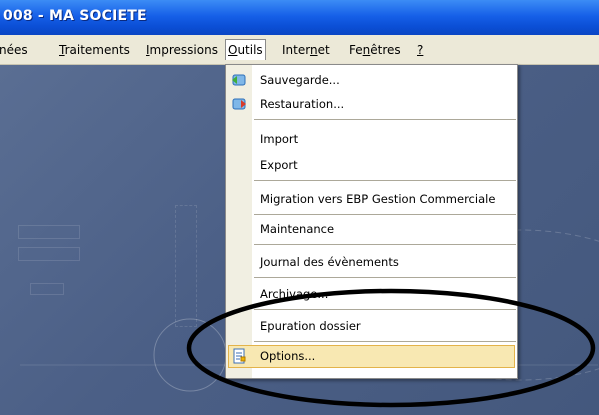 The height and width of the screenshot is (415, 599). I want to click on menu-item-migration: Migration vers EBP Gestion Commerciale, so click(384, 199).